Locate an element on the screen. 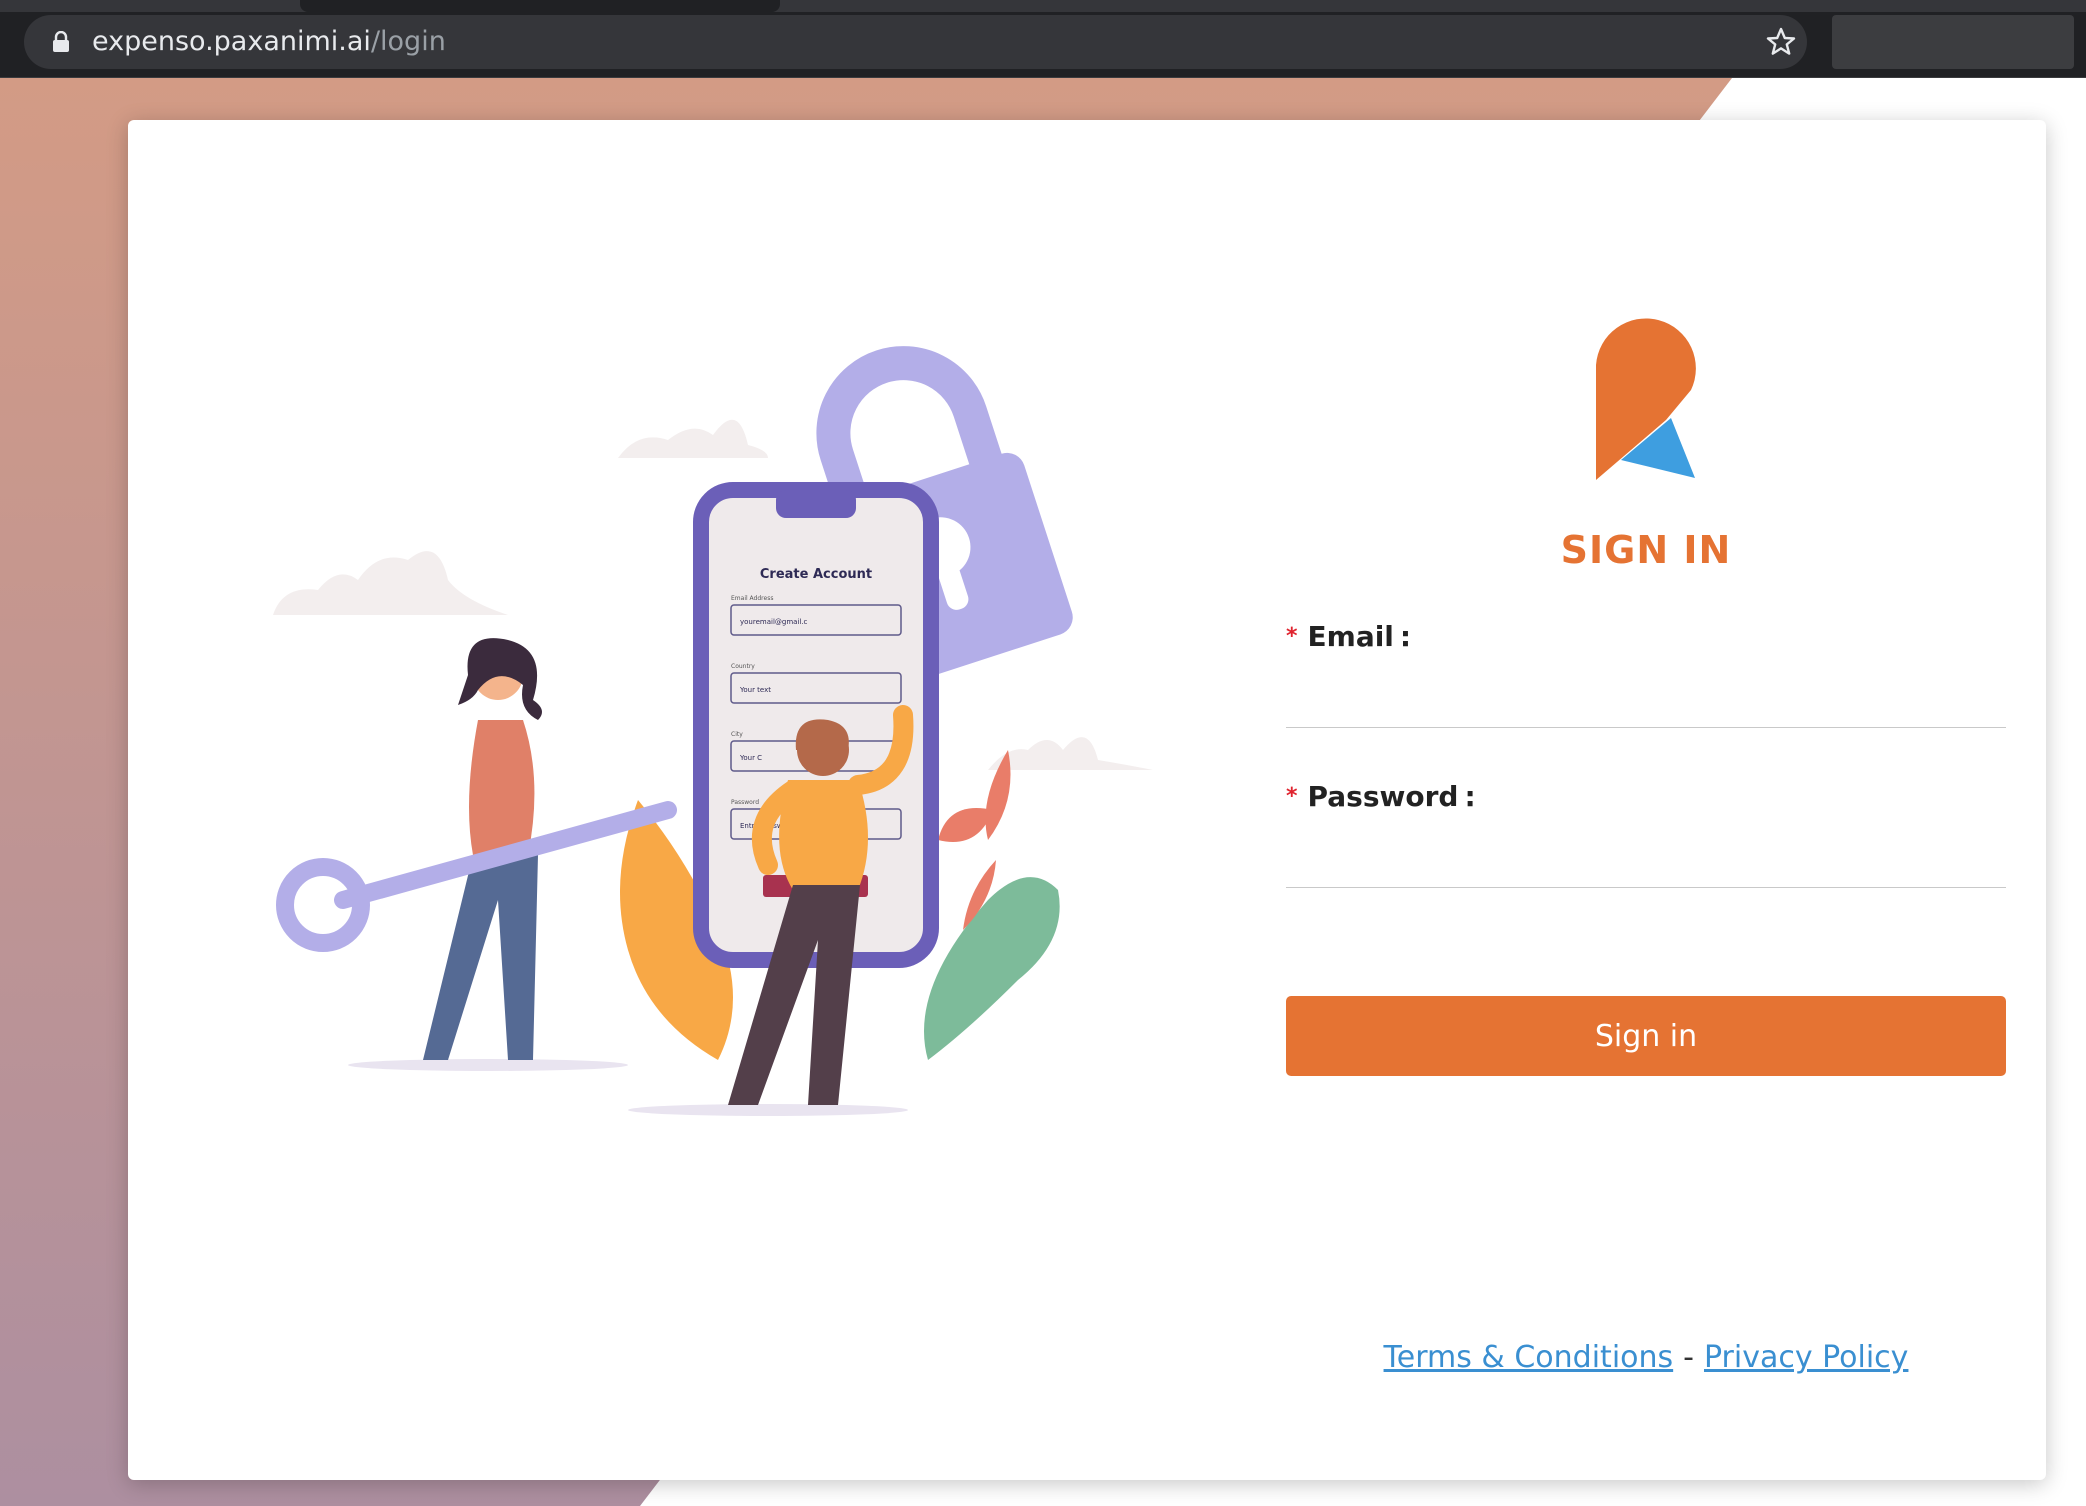 The height and width of the screenshot is (1506, 2086). password-label: * Password: is located at coordinates (1381, 796).